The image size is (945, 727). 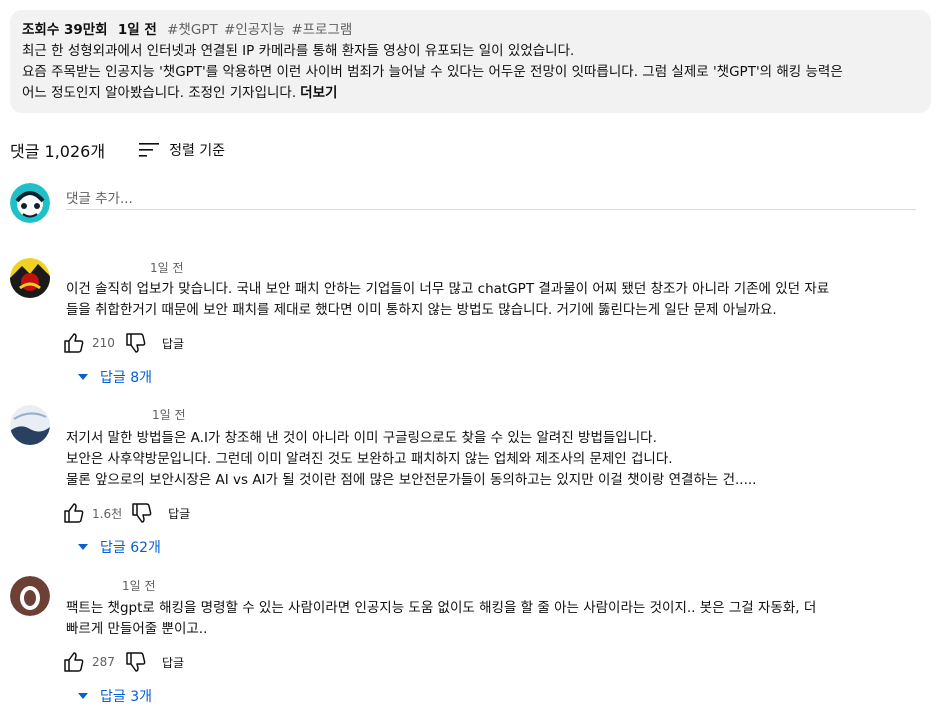 I want to click on sort-label: 정렬 기준, so click(x=197, y=151).